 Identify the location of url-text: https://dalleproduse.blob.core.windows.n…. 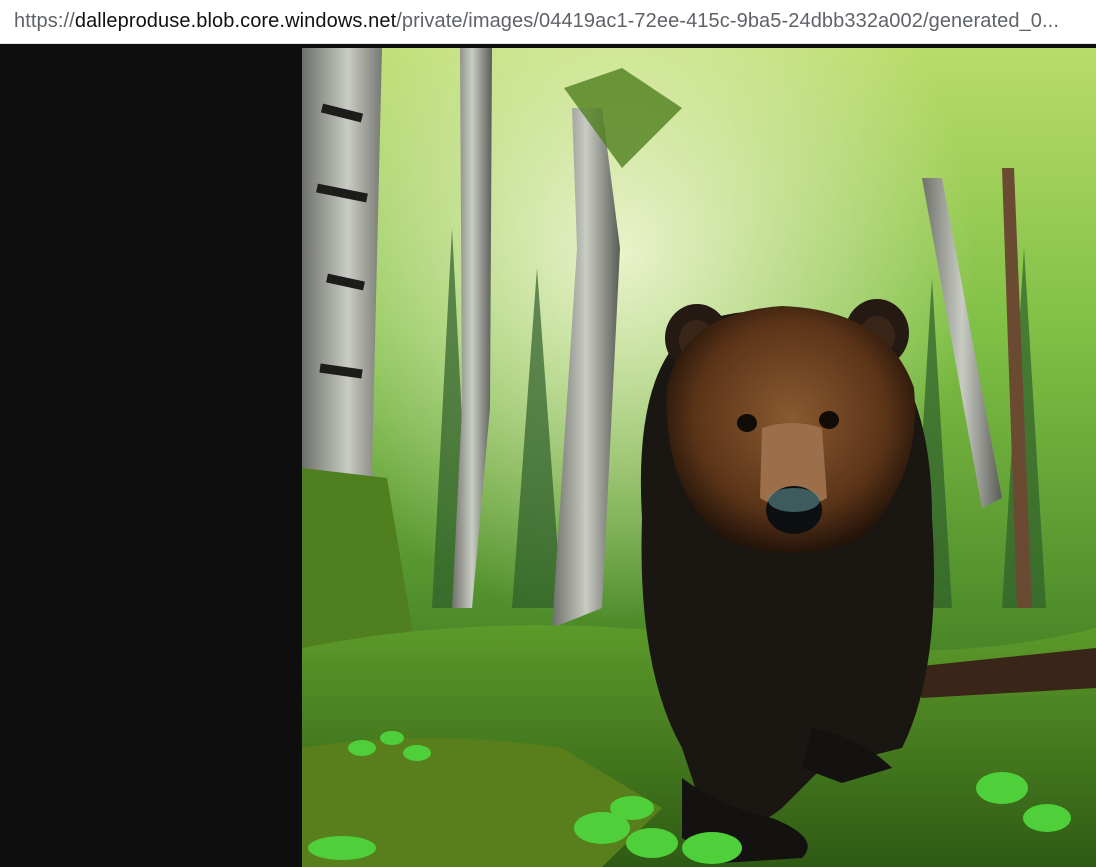
(536, 21).